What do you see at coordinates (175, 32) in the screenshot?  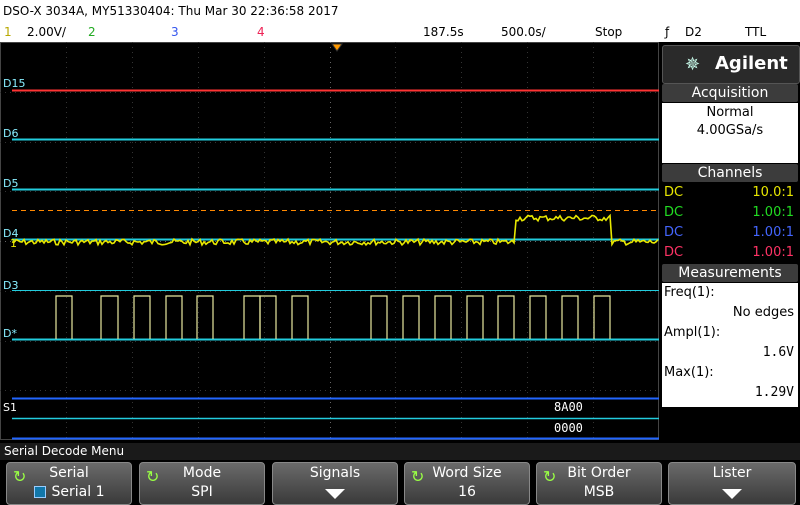 I see `ch3-number: 3` at bounding box center [175, 32].